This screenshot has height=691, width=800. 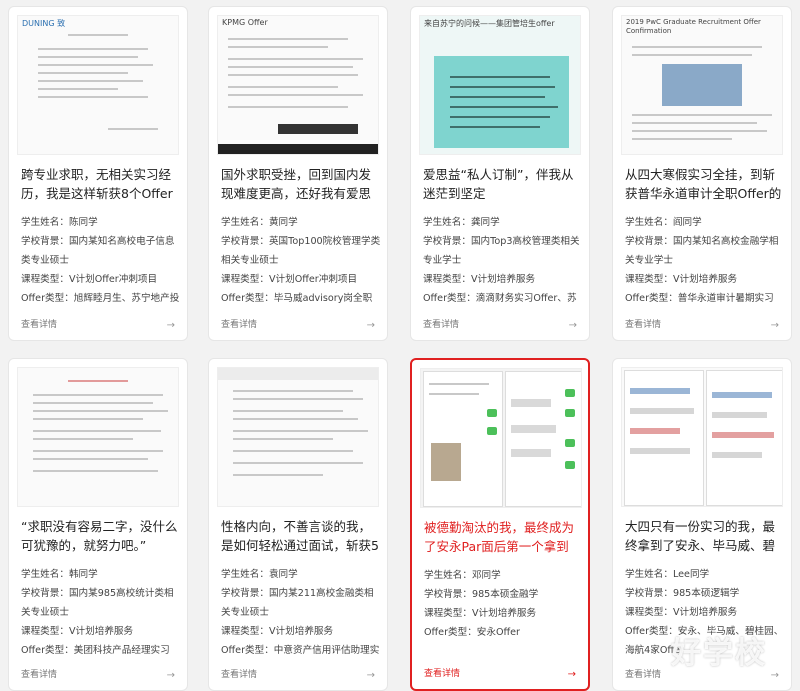 I want to click on student-name: 袁同学, so click(x=283, y=574).